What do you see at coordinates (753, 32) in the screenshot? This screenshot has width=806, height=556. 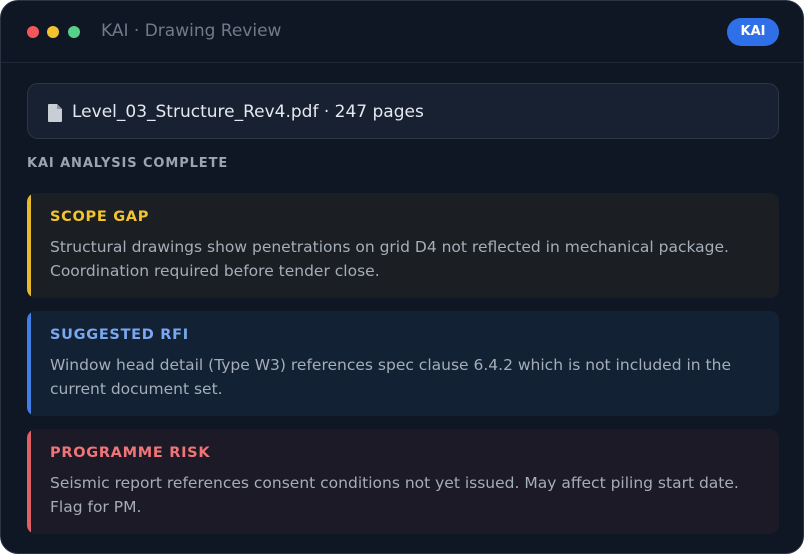 I see `kai-badge: KAI` at bounding box center [753, 32].